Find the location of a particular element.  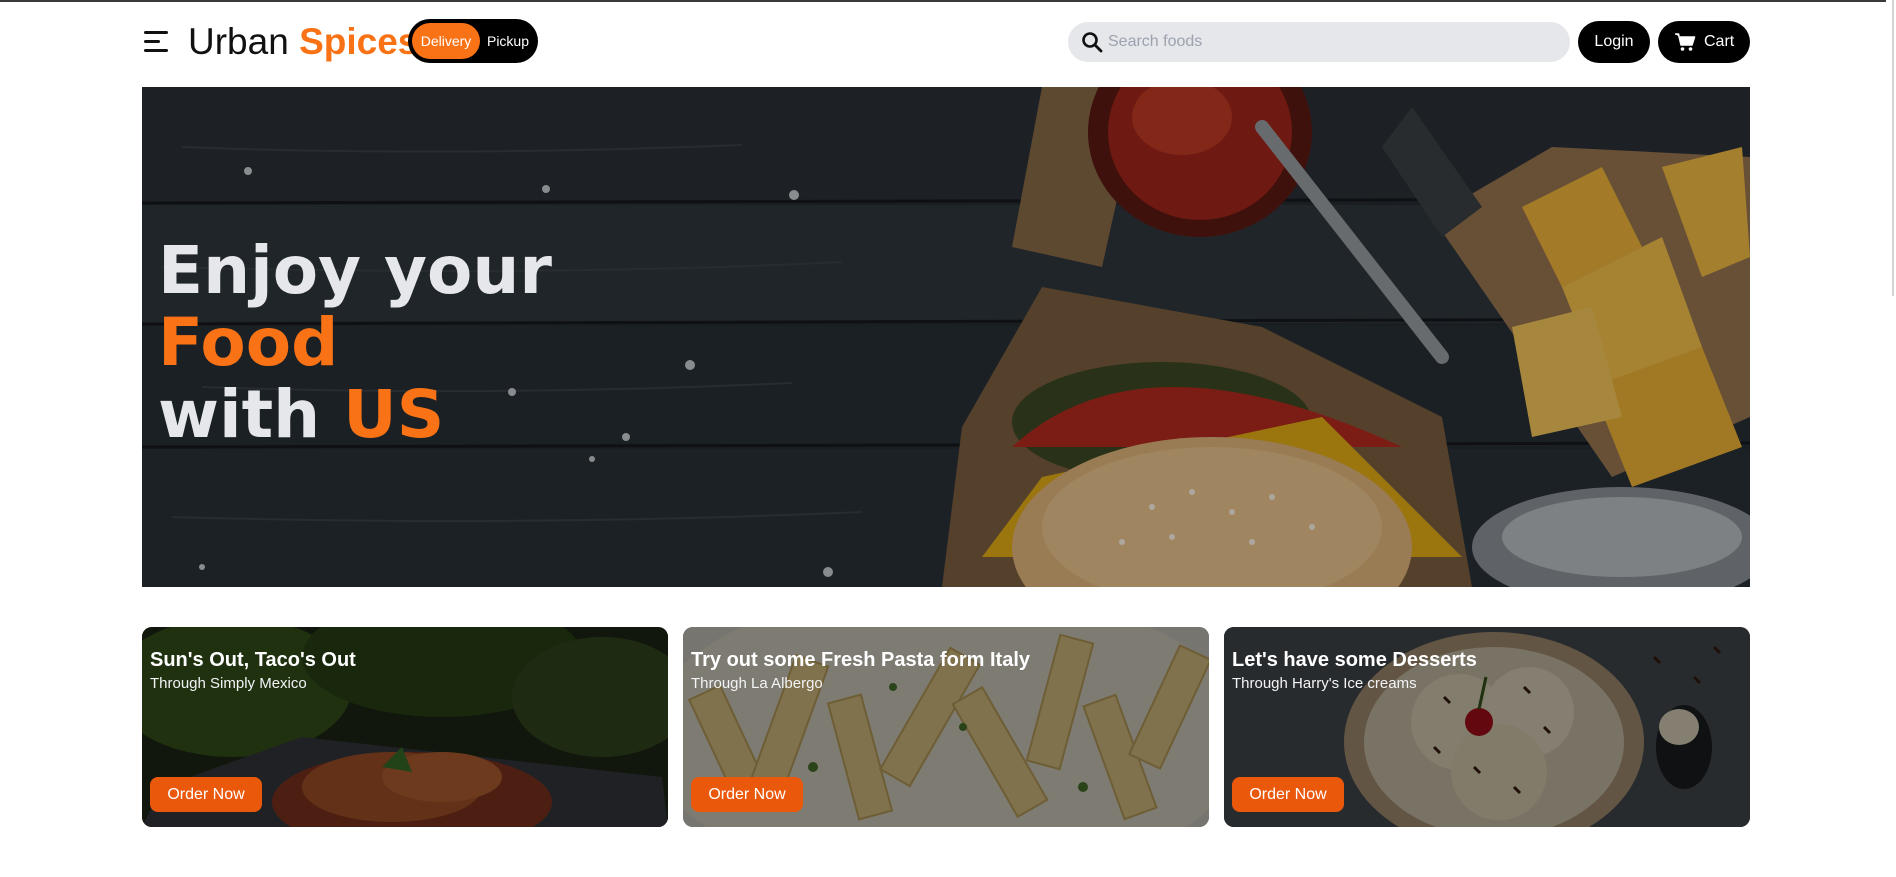

card-subtitle: Through Harry's Ice creams is located at coordinates (1324, 683).